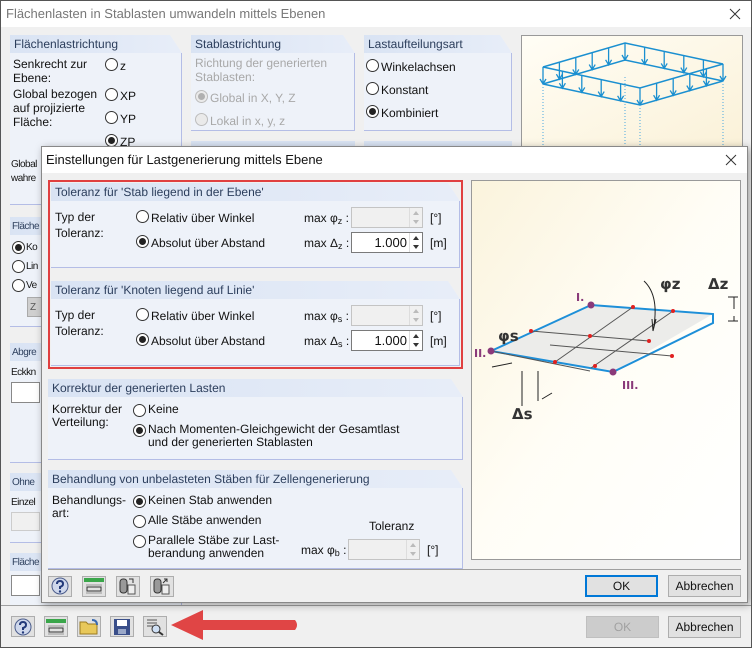 This screenshot has width=752, height=648. What do you see at coordinates (159, 192) in the screenshot?
I see `group-title: Toleranz für 'Stab liegend in der Ebene'` at bounding box center [159, 192].